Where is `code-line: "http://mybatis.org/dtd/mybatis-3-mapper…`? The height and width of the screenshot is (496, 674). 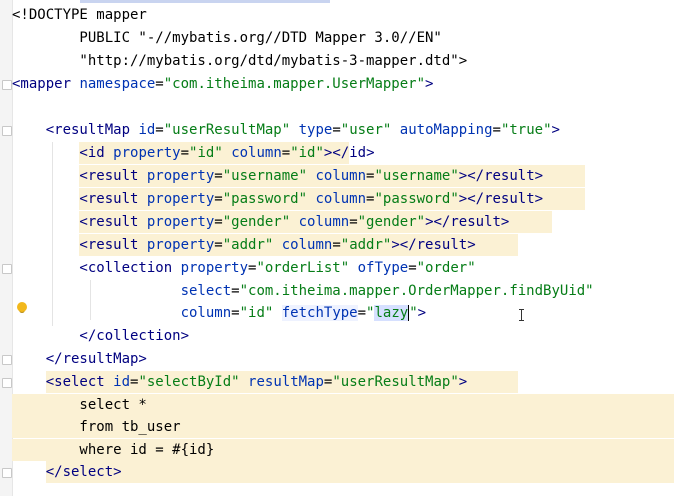 code-line: "http://mybatis.org/dtd/mybatis-3-mapper… is located at coordinates (337, 61).